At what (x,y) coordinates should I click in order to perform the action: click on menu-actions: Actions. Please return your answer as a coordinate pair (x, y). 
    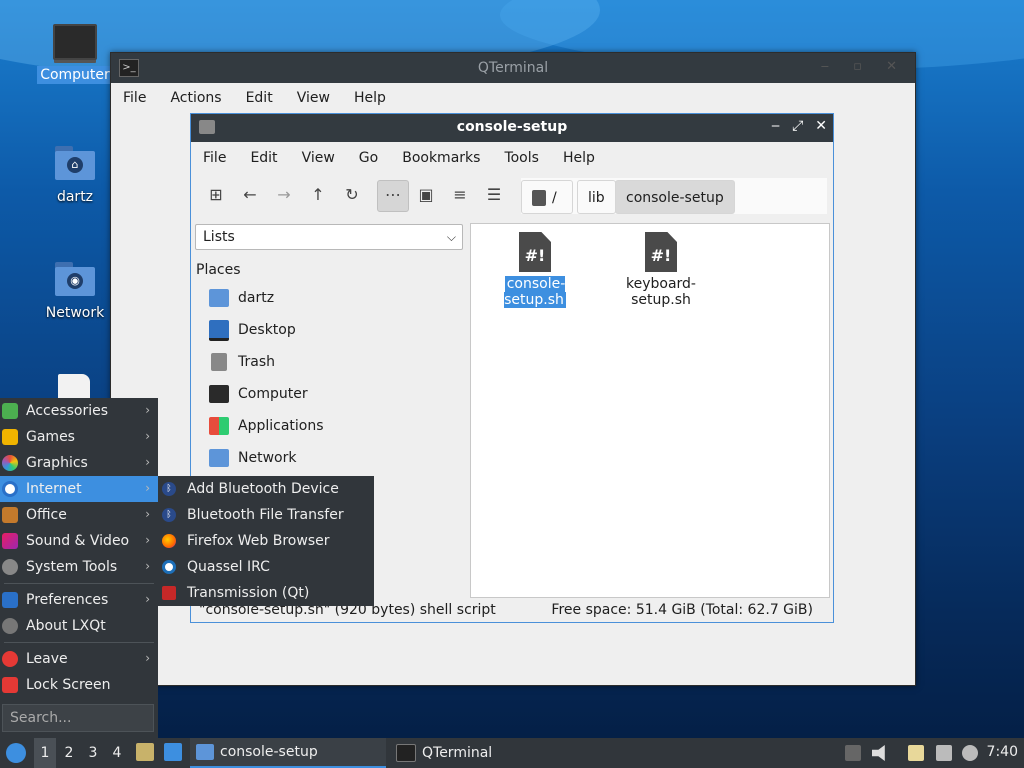
    Looking at the image, I should click on (195, 98).